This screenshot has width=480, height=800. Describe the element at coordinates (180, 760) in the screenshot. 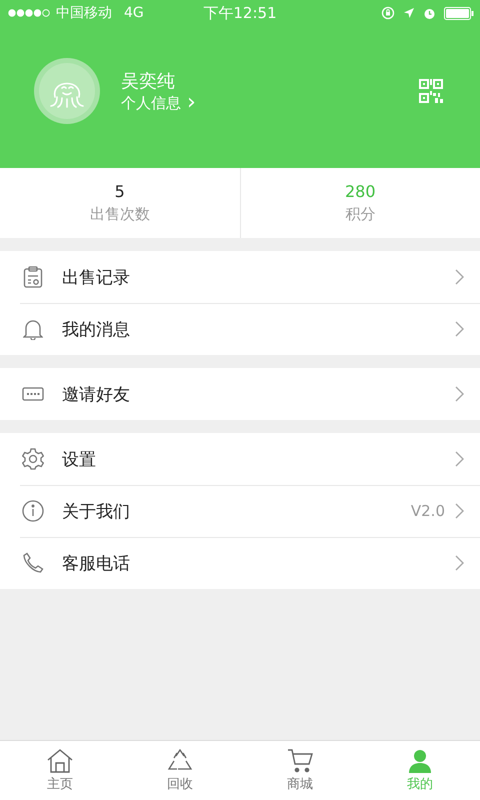

I see `recycle-icon` at that location.